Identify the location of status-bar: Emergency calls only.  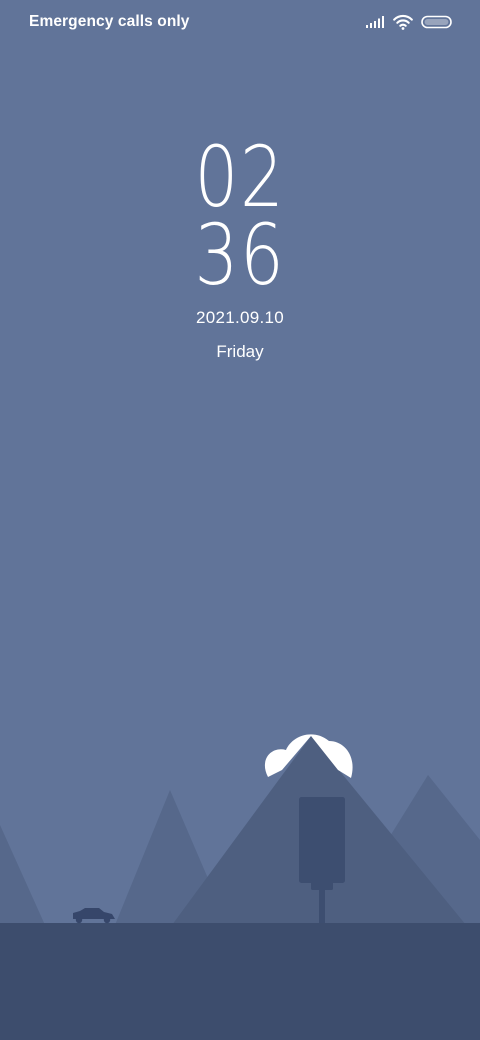
(240, 23).